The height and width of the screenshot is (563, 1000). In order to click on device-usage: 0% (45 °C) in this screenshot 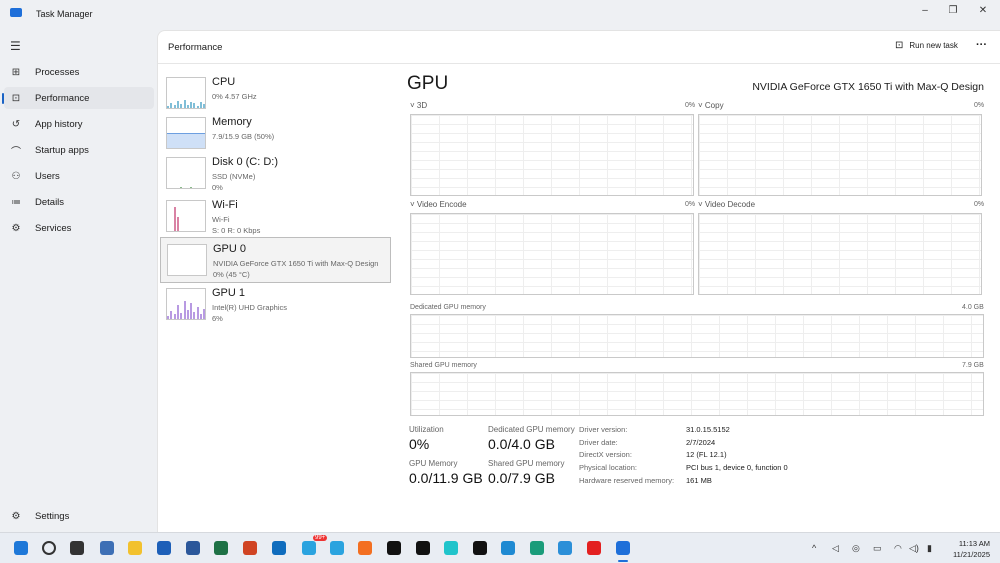, I will do `click(231, 274)`.